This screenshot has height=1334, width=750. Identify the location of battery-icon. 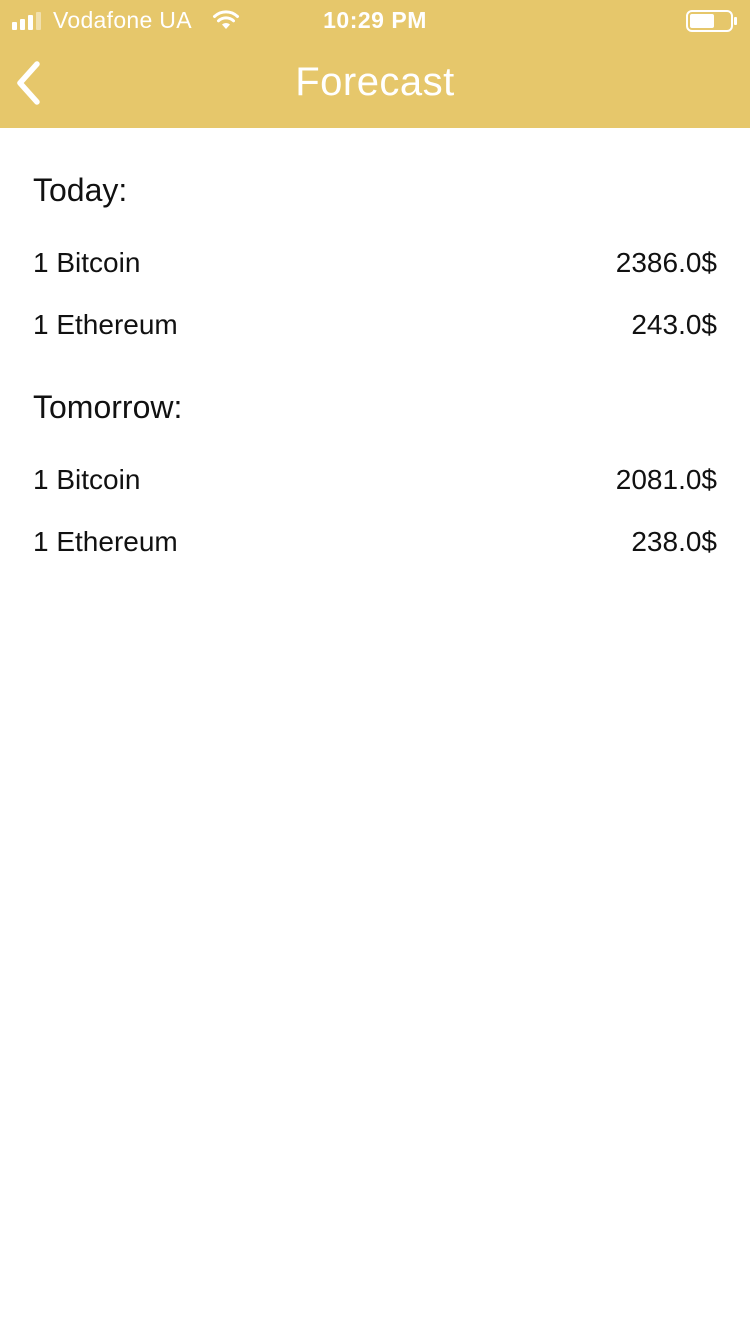
(711, 21).